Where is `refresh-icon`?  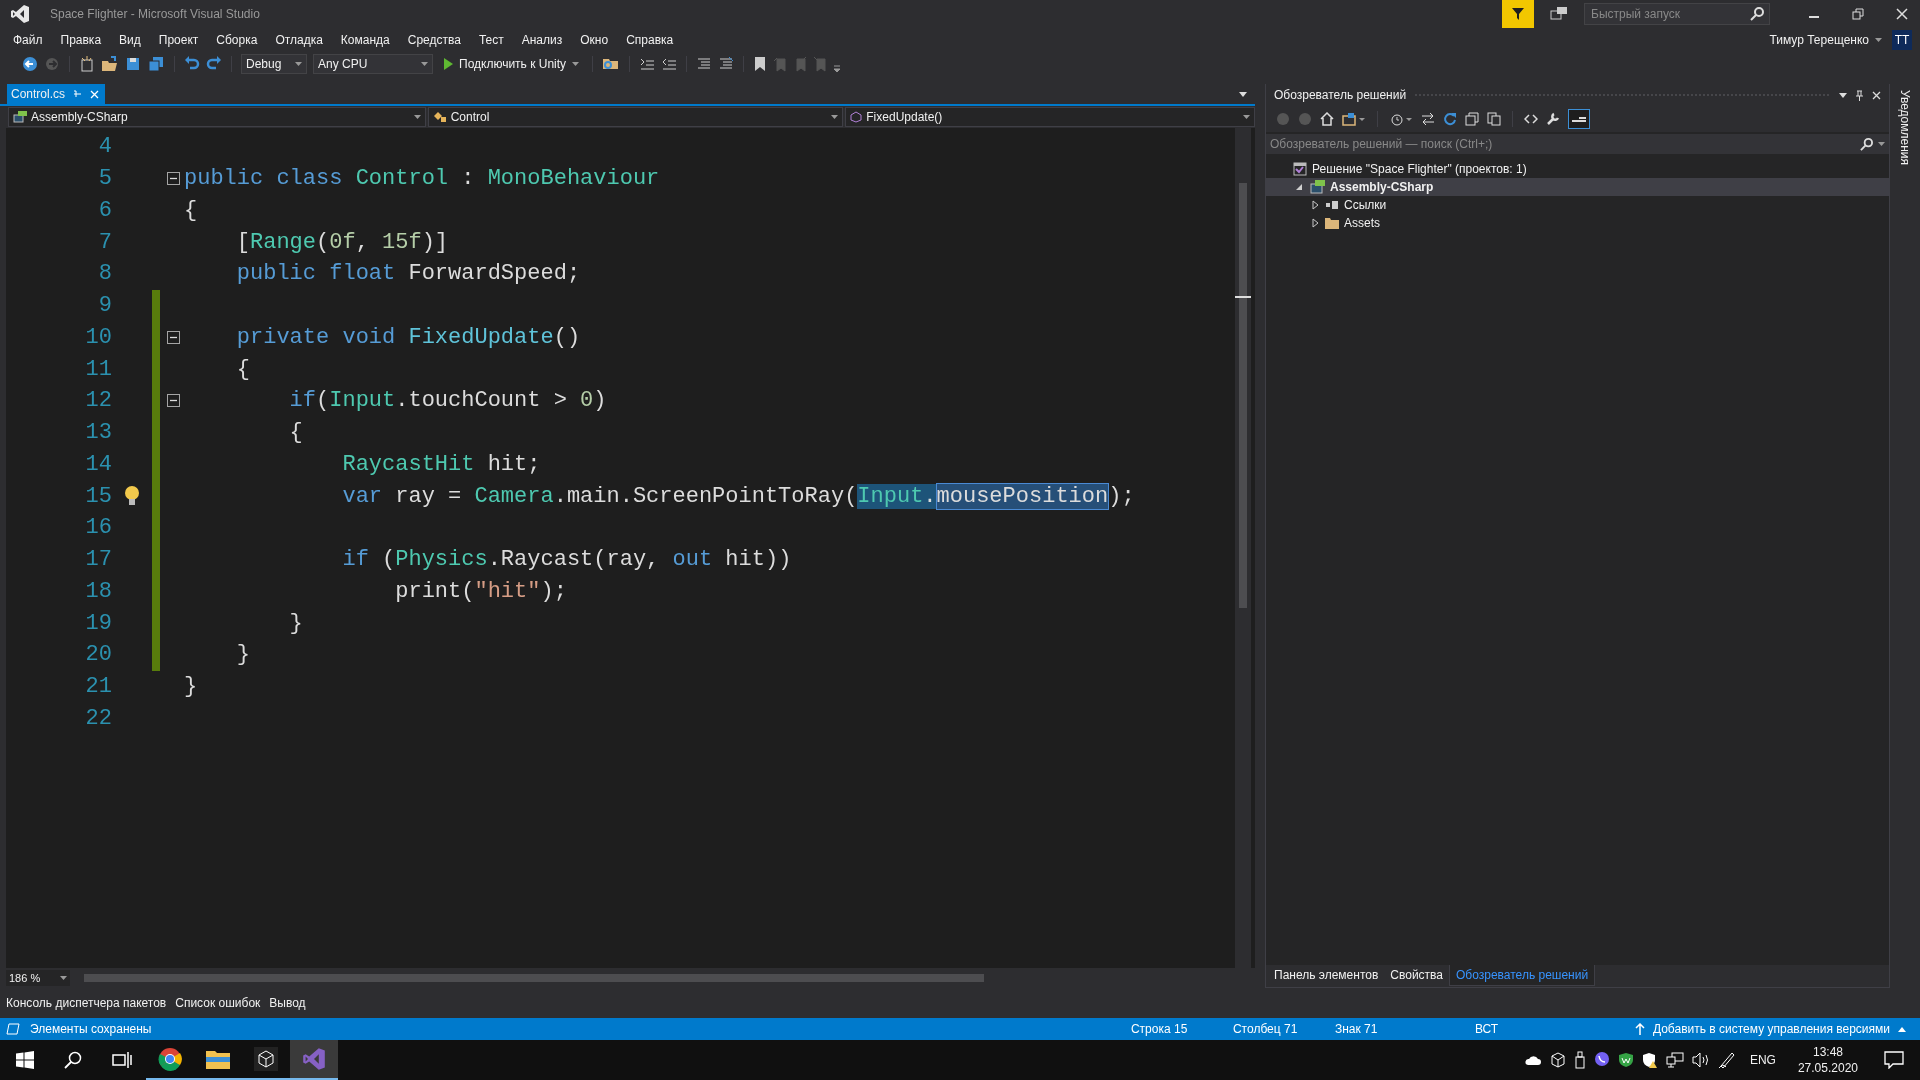
refresh-icon is located at coordinates (1450, 119).